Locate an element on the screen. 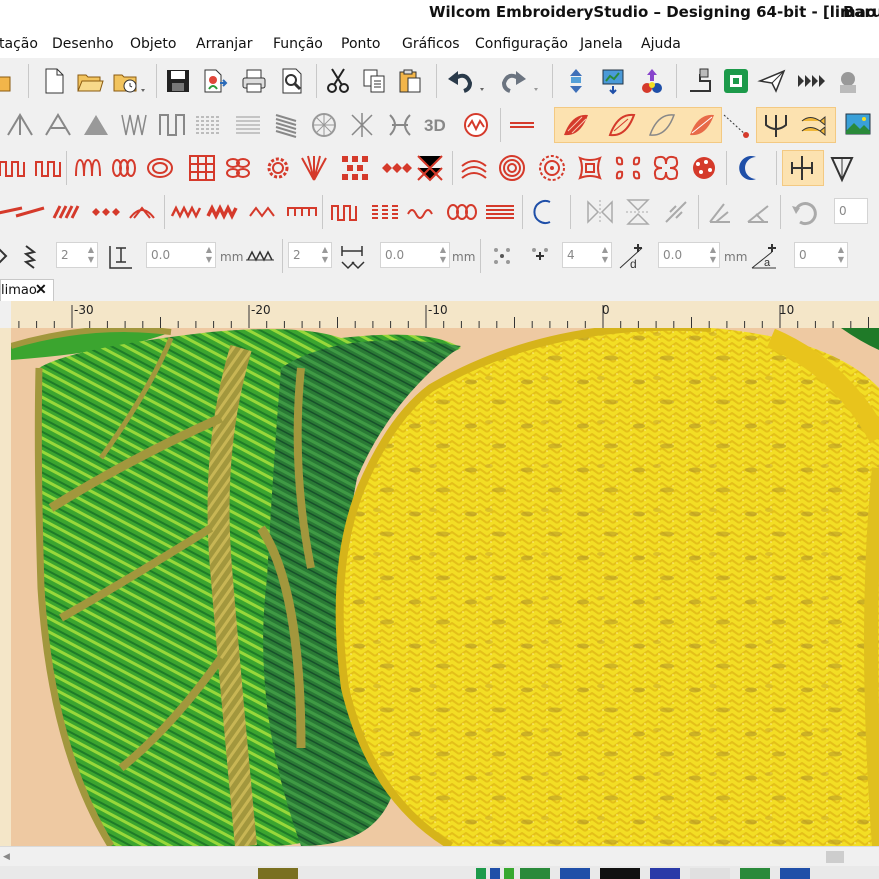  print-icon is located at coordinates (254, 81).